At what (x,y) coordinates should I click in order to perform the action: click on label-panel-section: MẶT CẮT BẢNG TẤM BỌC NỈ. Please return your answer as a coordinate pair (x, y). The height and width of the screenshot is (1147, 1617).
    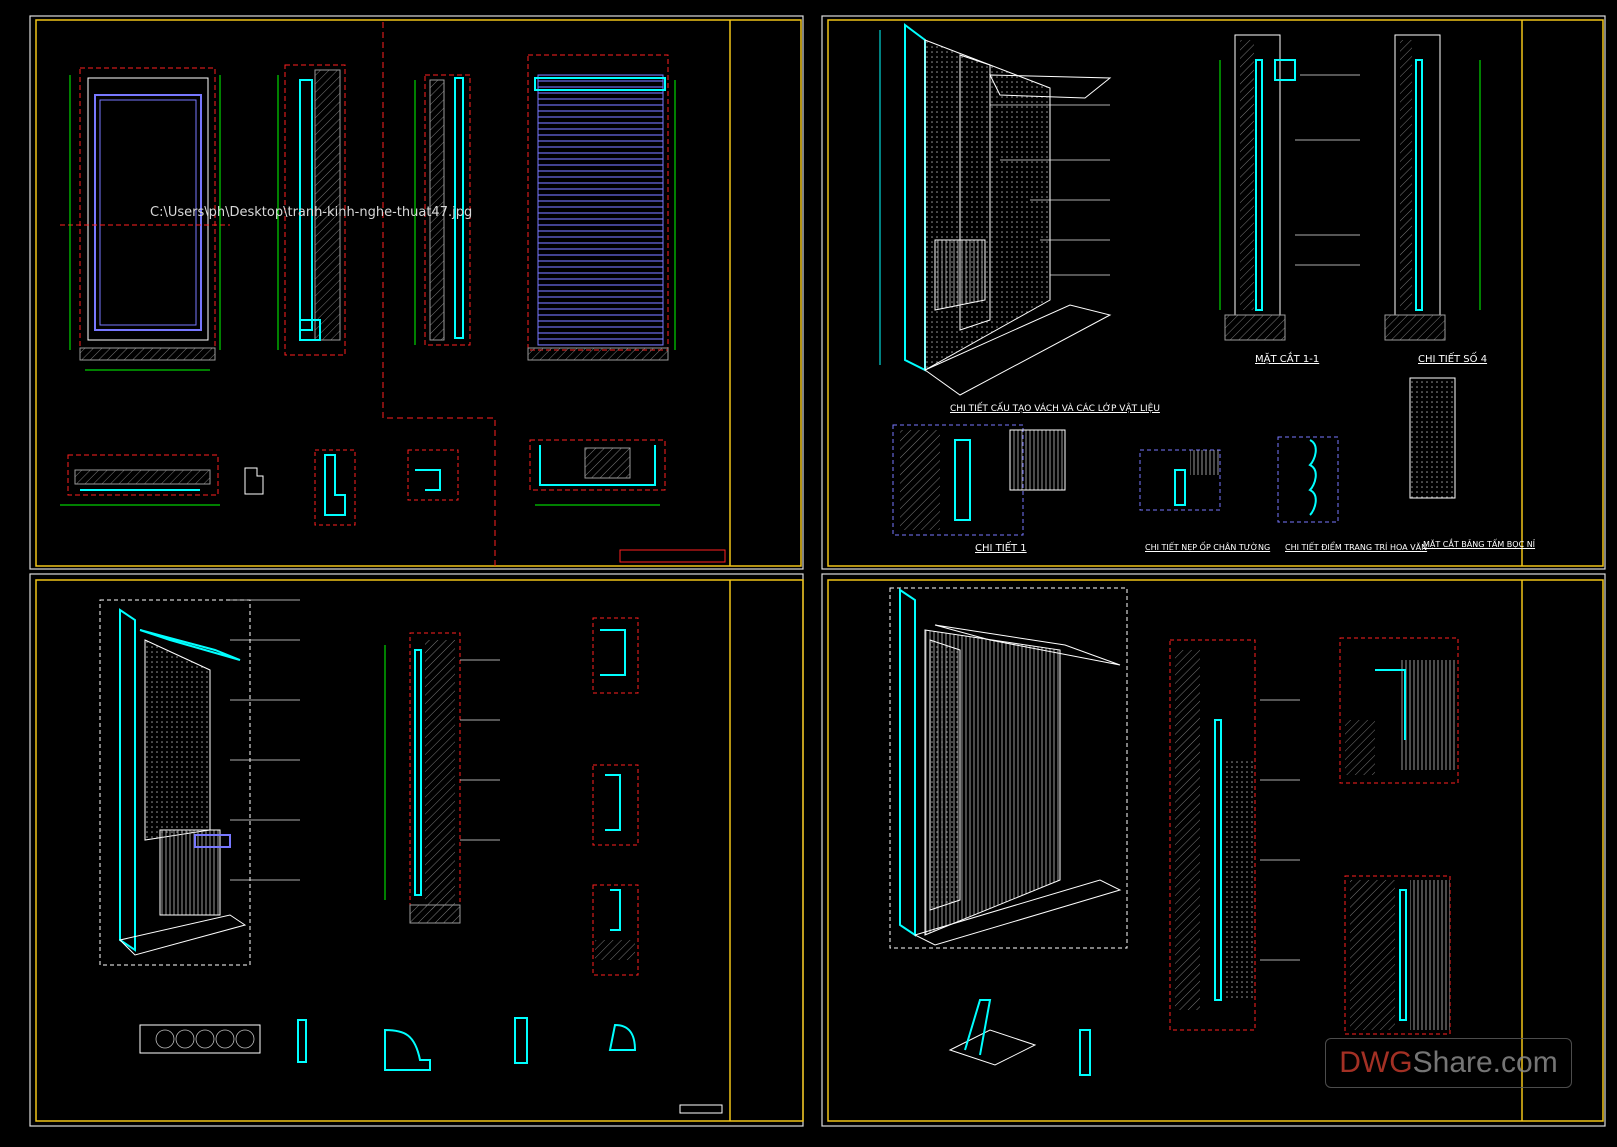
    Looking at the image, I should click on (1479, 544).